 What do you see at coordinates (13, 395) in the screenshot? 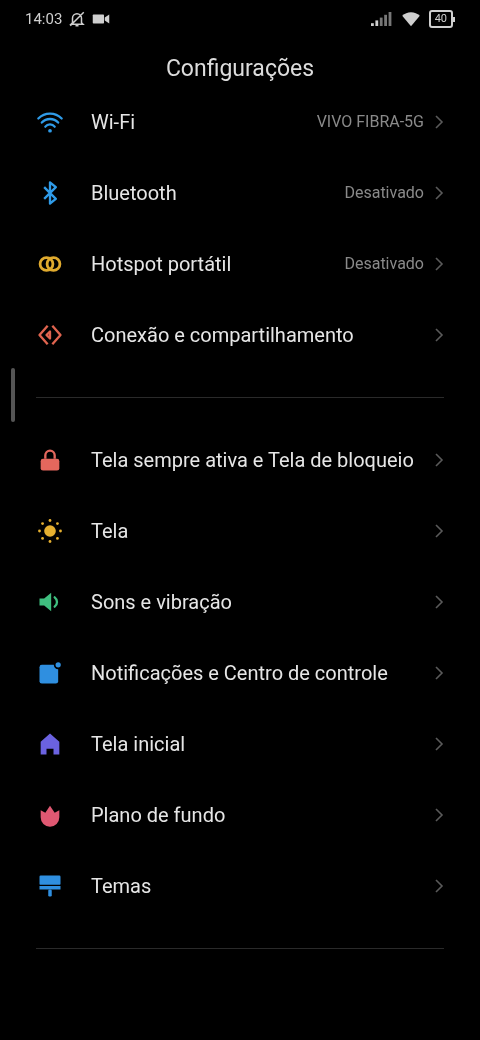
I see `scroll-indicator` at bounding box center [13, 395].